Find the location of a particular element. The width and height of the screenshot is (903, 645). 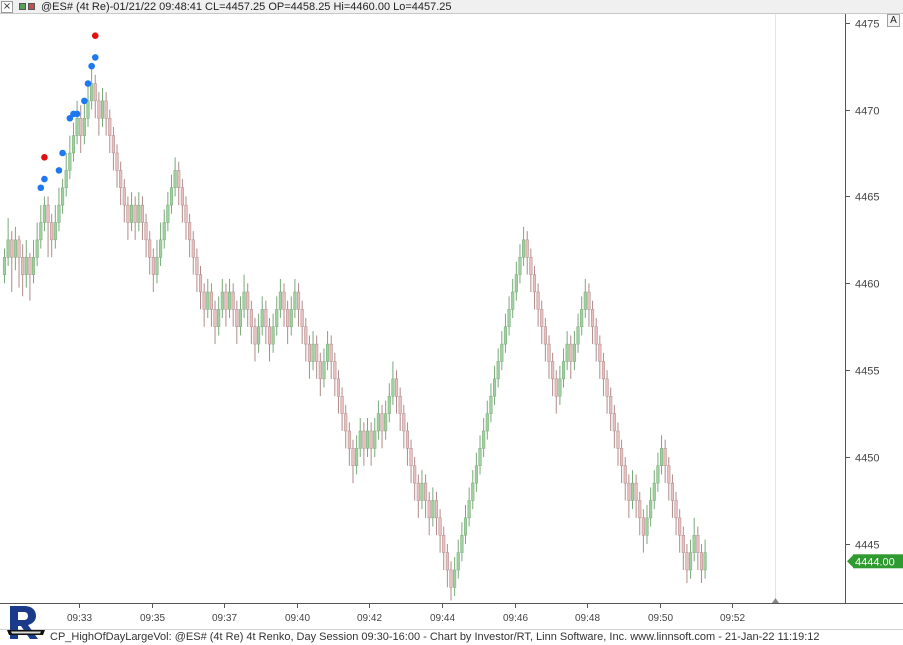

time-tick-label: 09:50 is located at coordinates (660, 618).